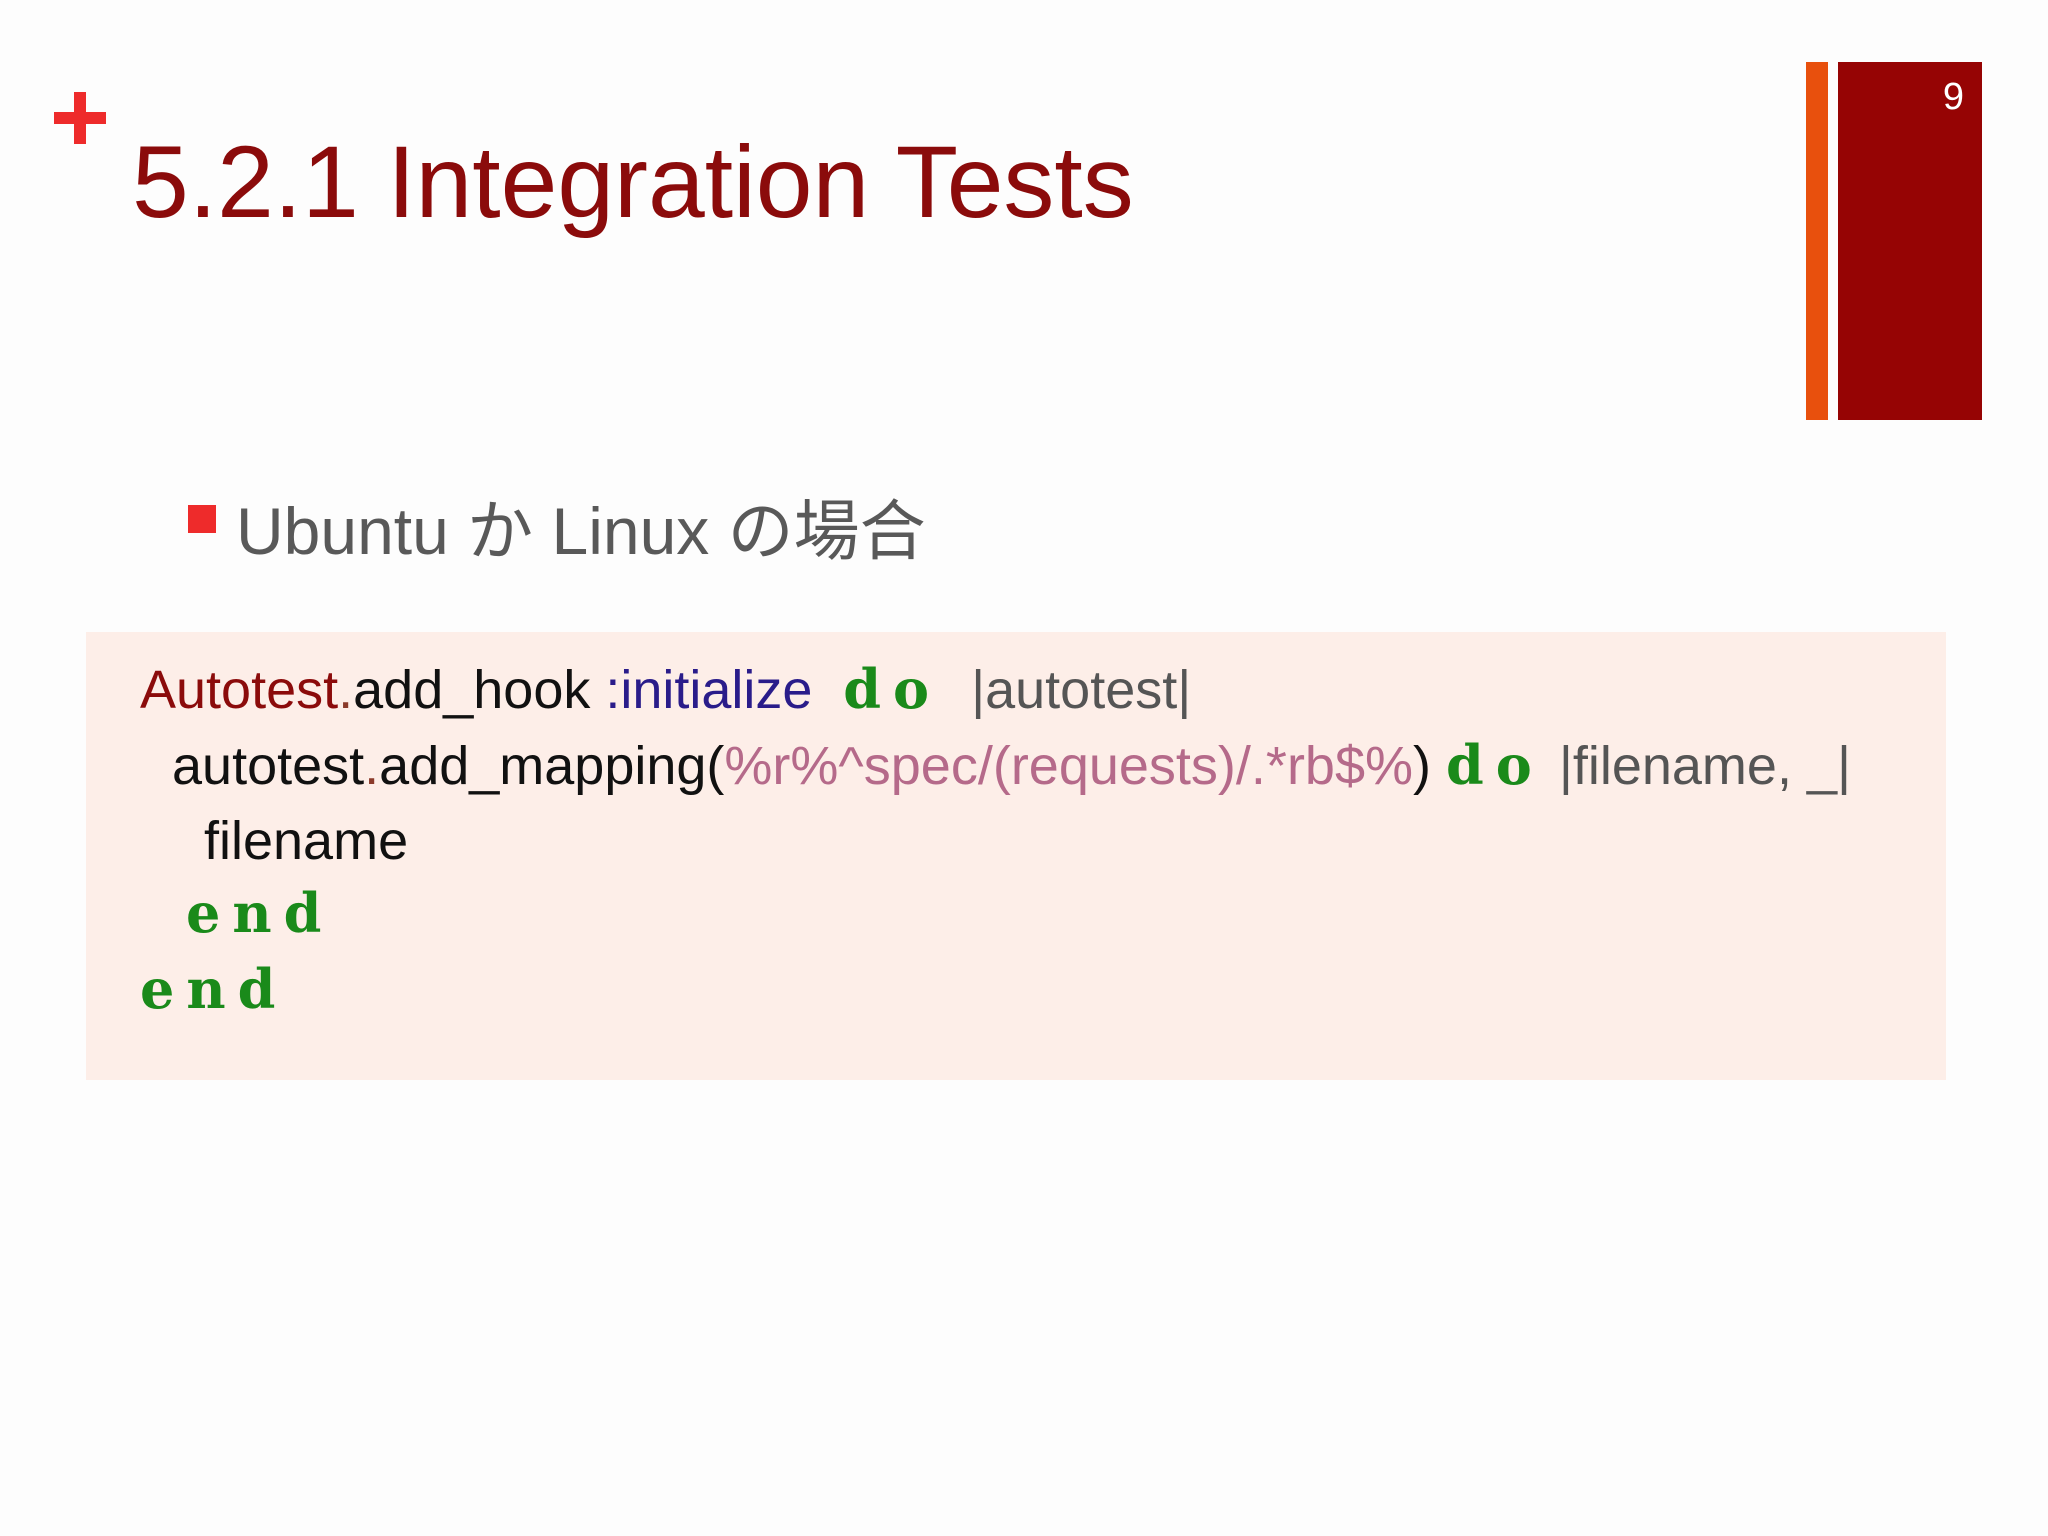 The width and height of the screenshot is (2048, 1536). What do you see at coordinates (268, 766) in the screenshot?
I see `code-receiver: autotest` at bounding box center [268, 766].